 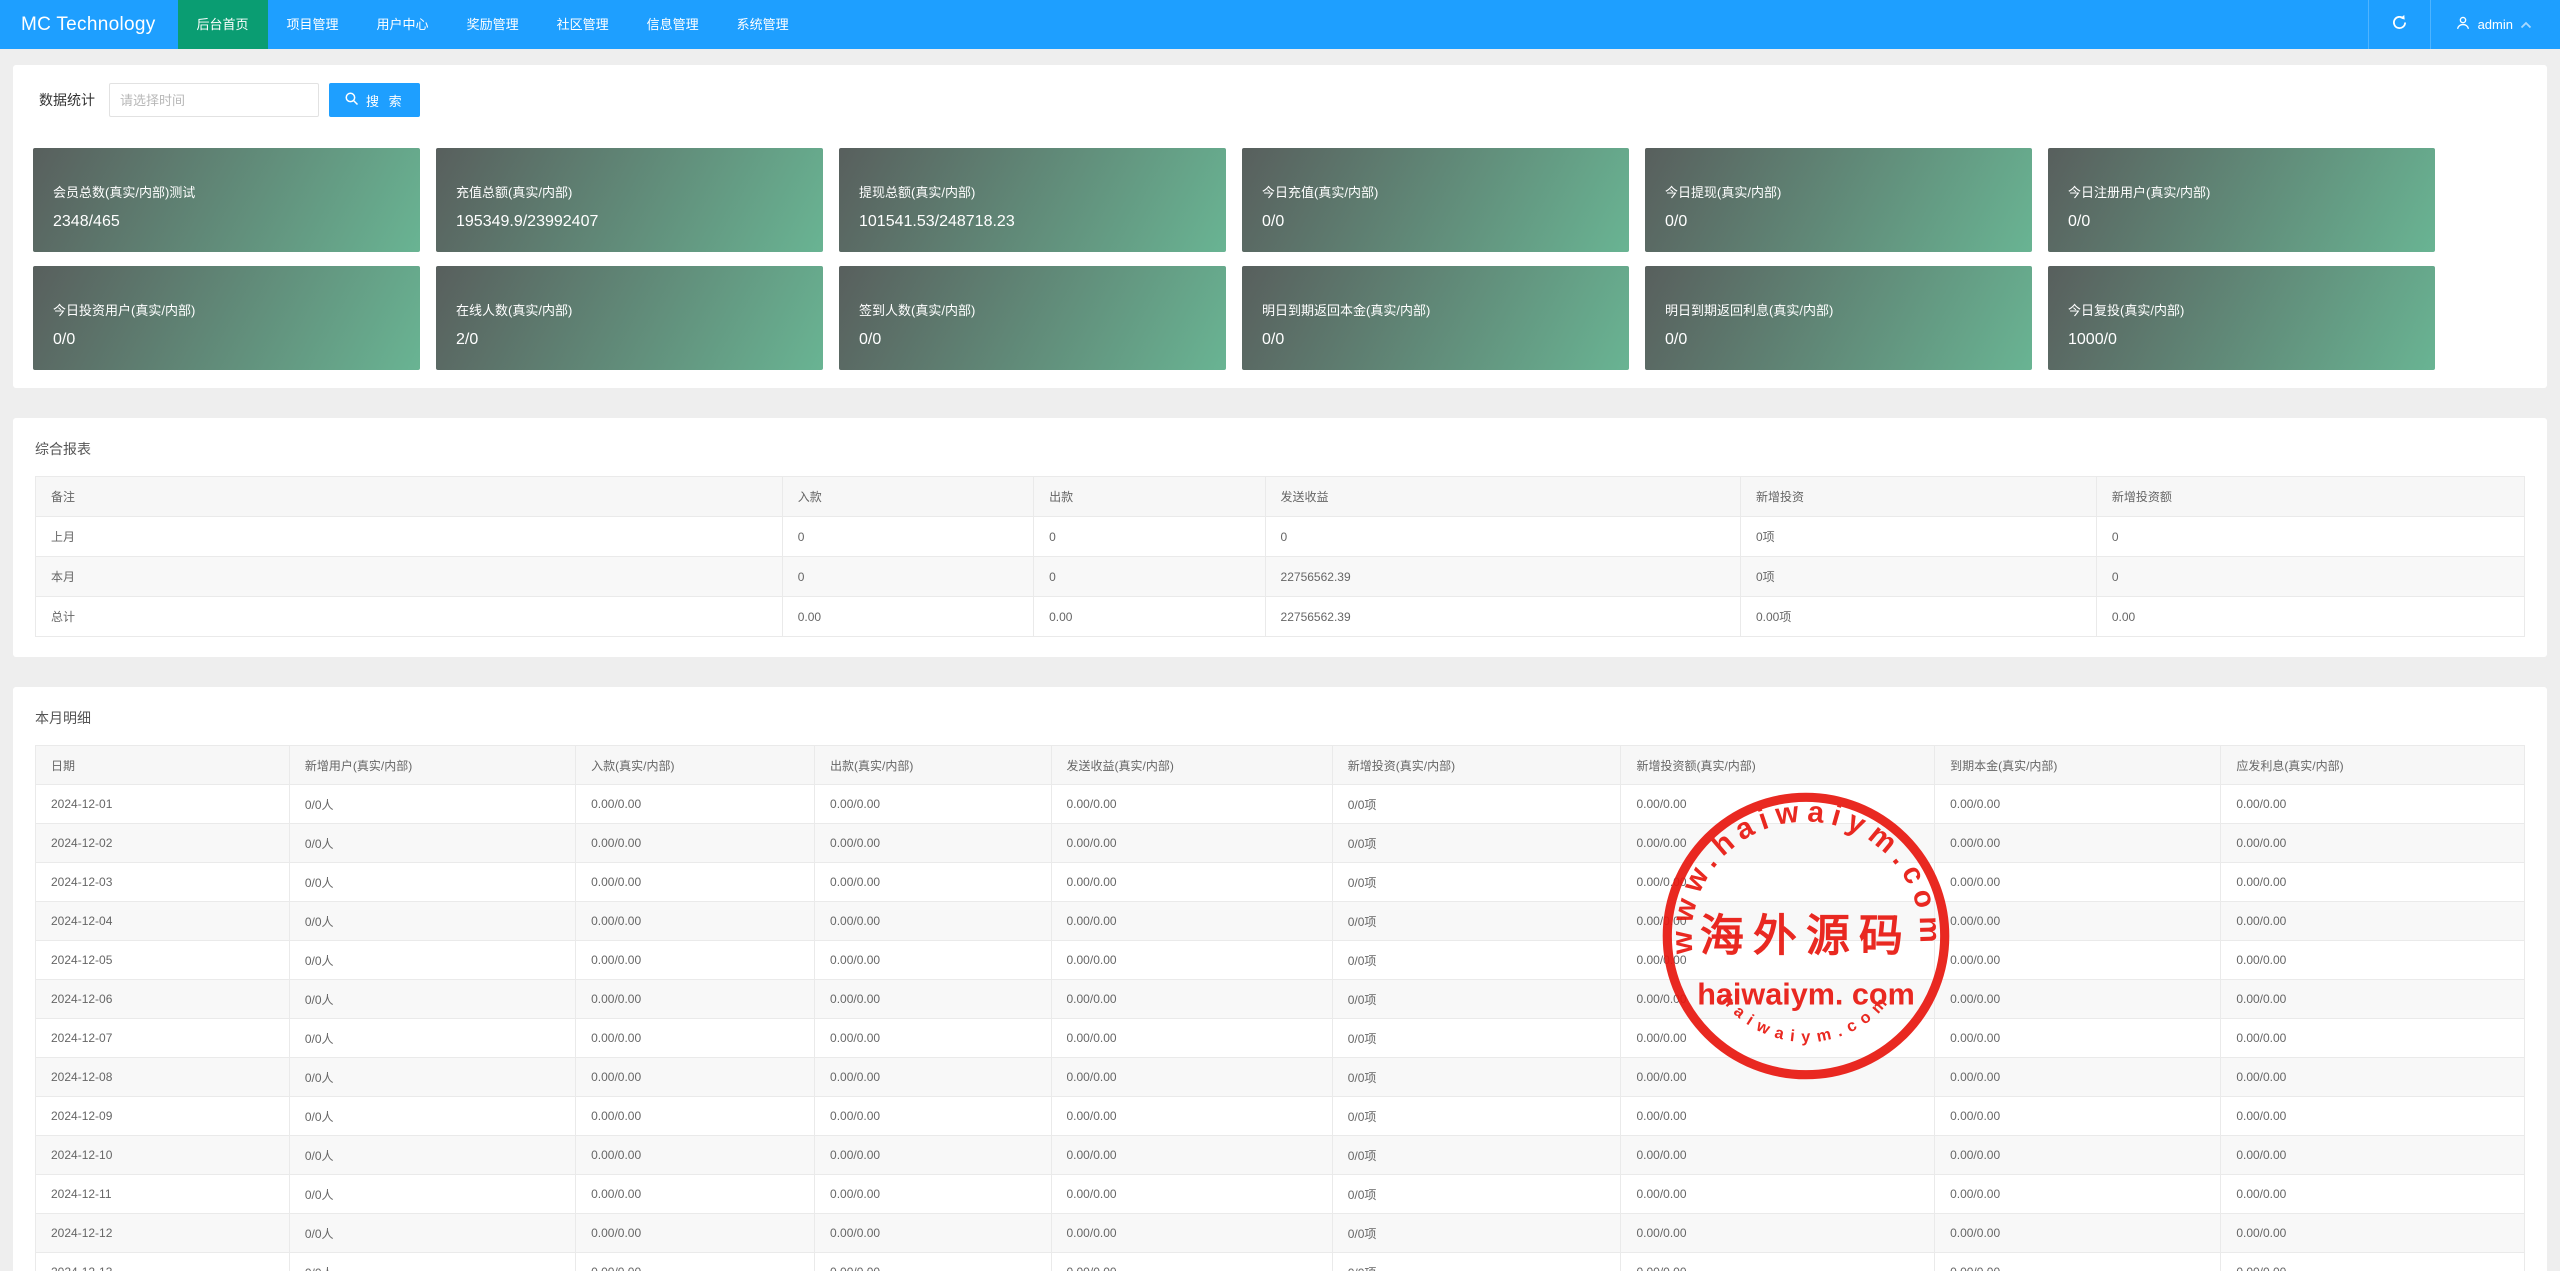 I want to click on column-header: 备注, so click(x=409, y=496).